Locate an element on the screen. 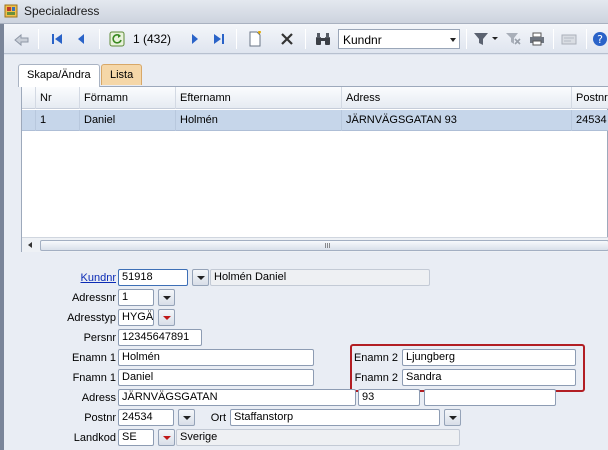 Image resolution: width=608 pixels, height=450 pixels. column-header-efternamn: Efternamn is located at coordinates (259, 98).